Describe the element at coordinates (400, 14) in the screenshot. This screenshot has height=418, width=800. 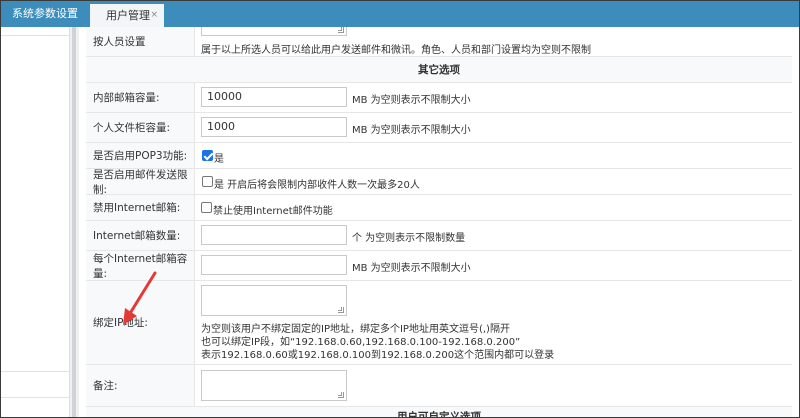
I see `tab-bar: 系统参数设置 用户管理 ×` at that location.